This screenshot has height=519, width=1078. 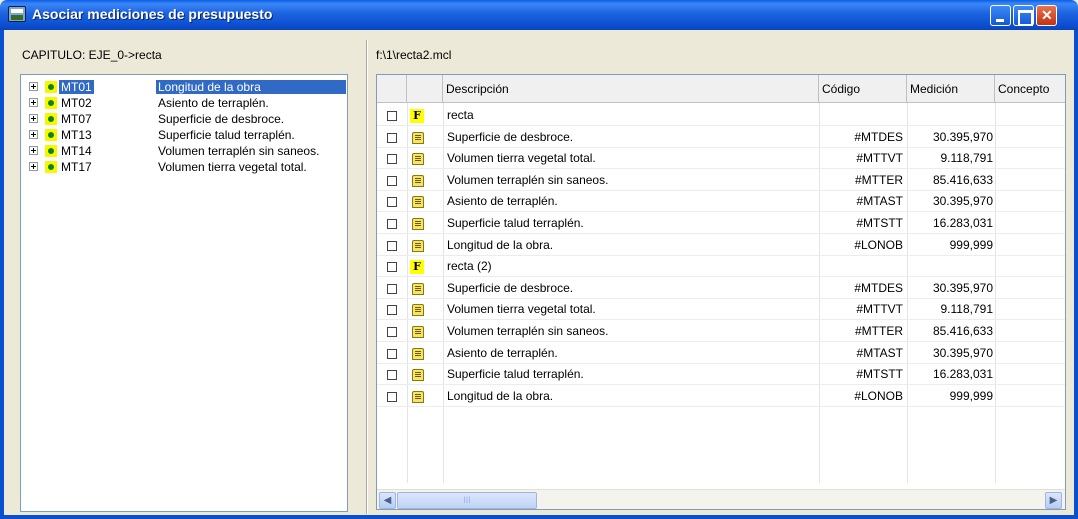 I want to click on header-icon-col, so click(x=425, y=89).